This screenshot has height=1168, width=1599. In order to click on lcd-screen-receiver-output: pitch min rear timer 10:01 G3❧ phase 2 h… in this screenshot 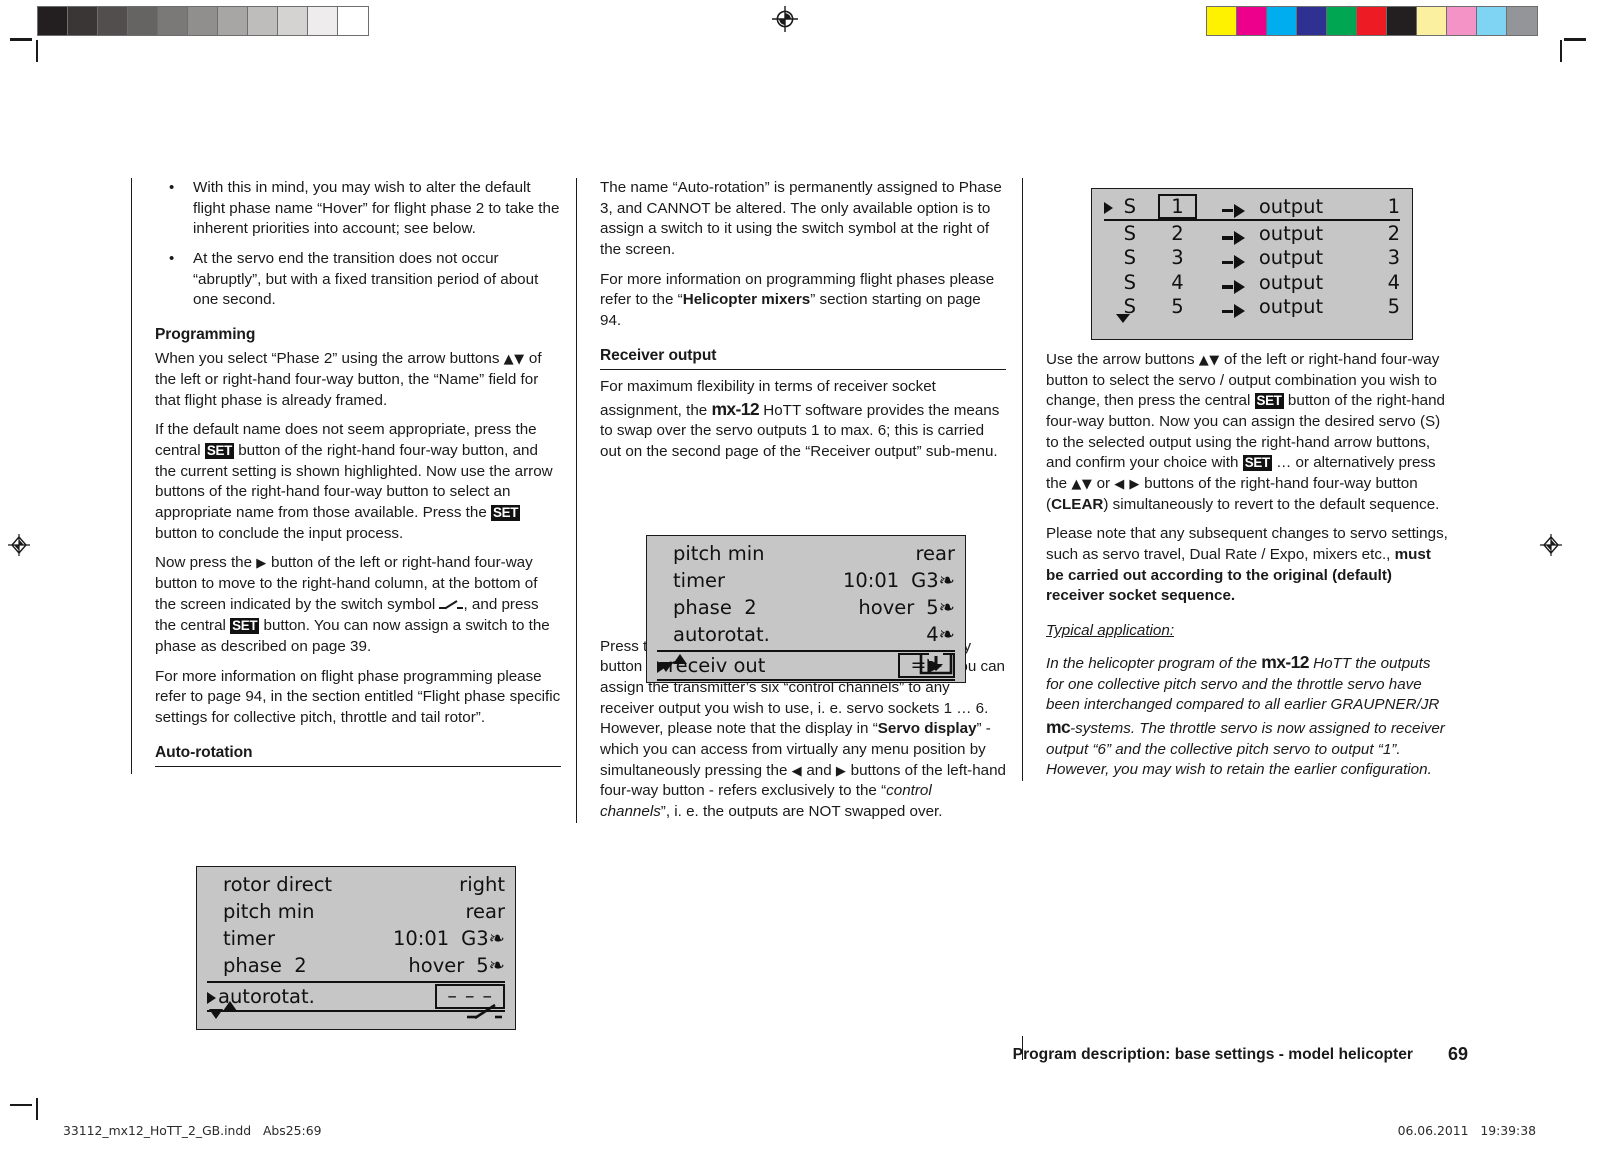, I will do `click(806, 609)`.